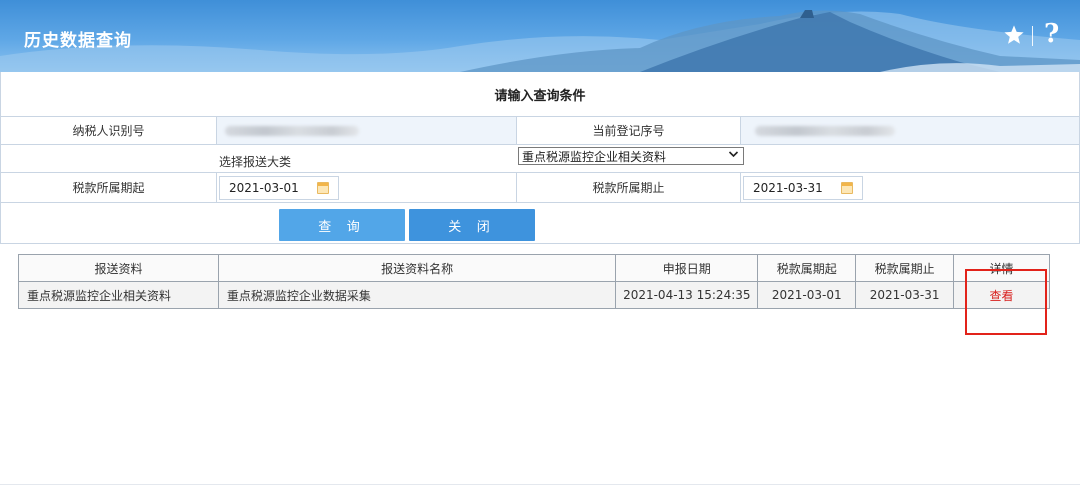  I want to click on col-header-material: 报送资料, so click(118, 268).